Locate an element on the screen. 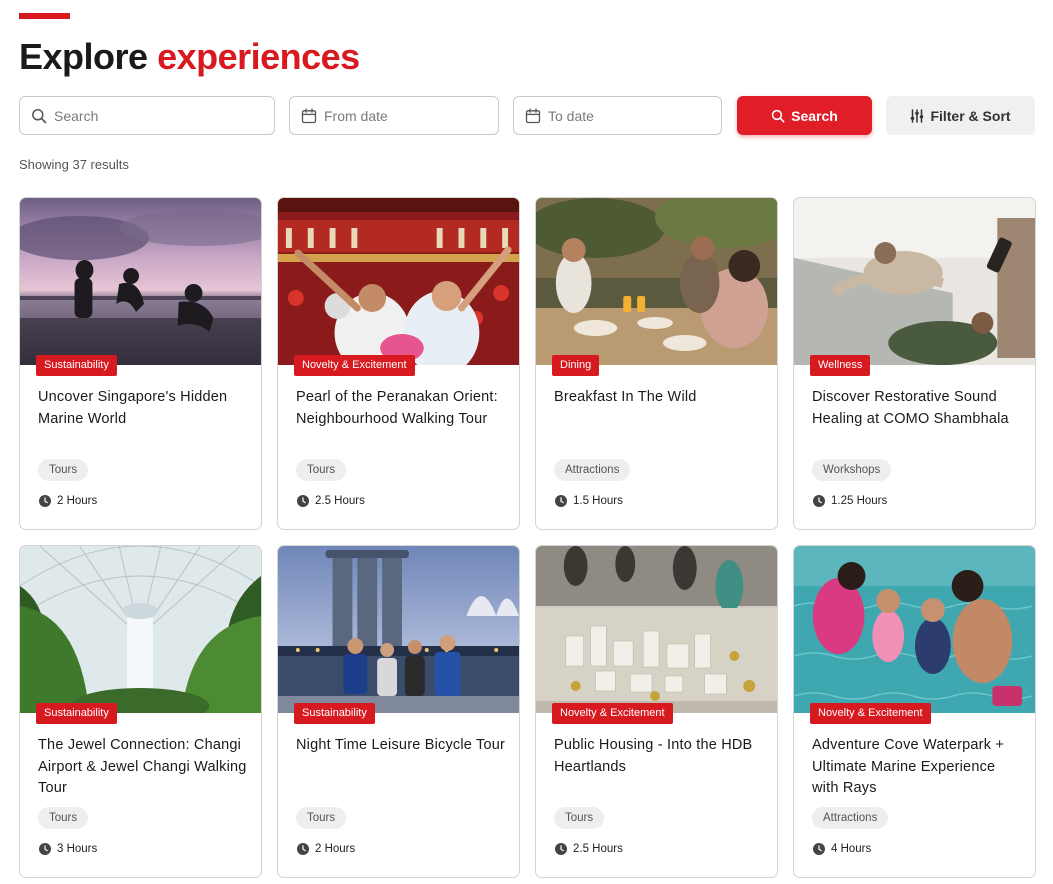 This screenshot has height=884, width=1053. search-input is located at coordinates (164, 115).